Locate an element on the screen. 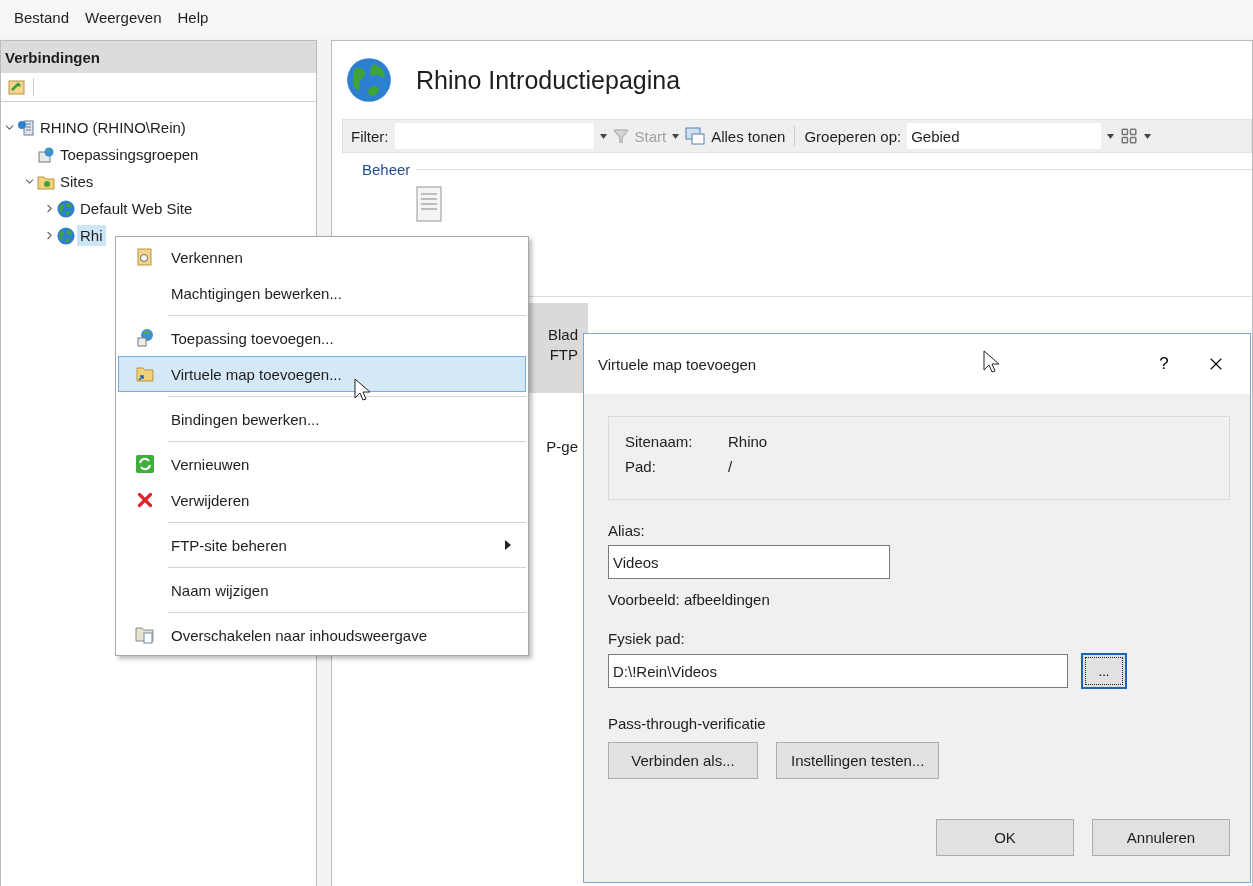 Image resolution: width=1253 pixels, height=886 pixels. alias-label: Alias: is located at coordinates (627, 530).